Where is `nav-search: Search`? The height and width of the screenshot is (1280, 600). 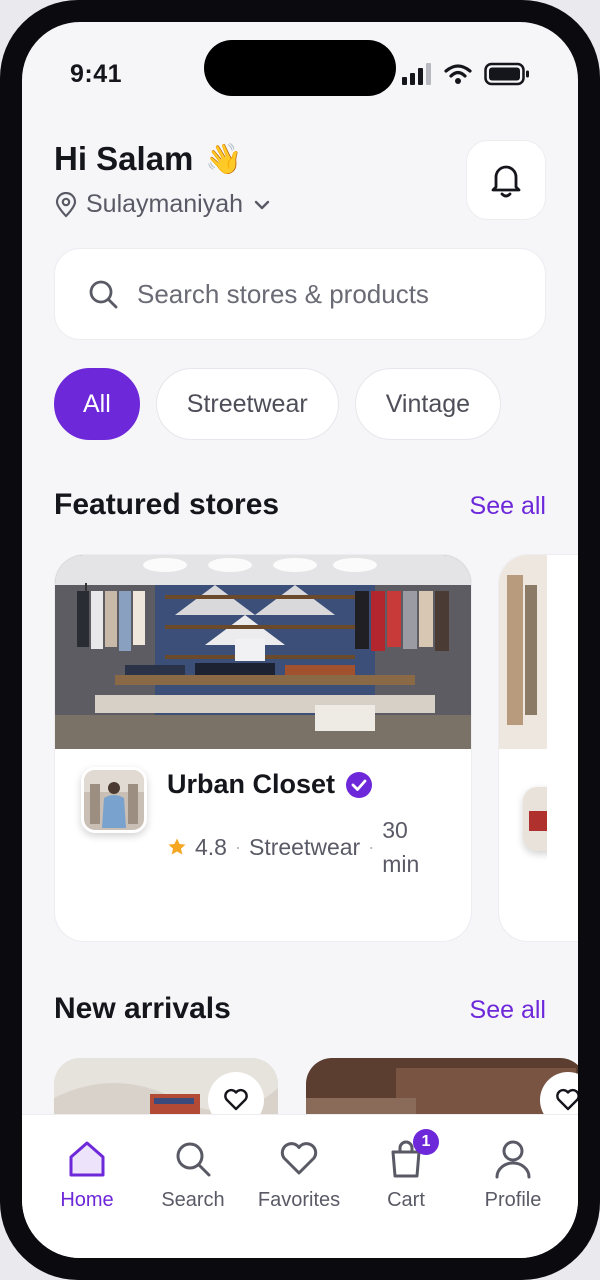
nav-search: Search is located at coordinates (193, 1170).